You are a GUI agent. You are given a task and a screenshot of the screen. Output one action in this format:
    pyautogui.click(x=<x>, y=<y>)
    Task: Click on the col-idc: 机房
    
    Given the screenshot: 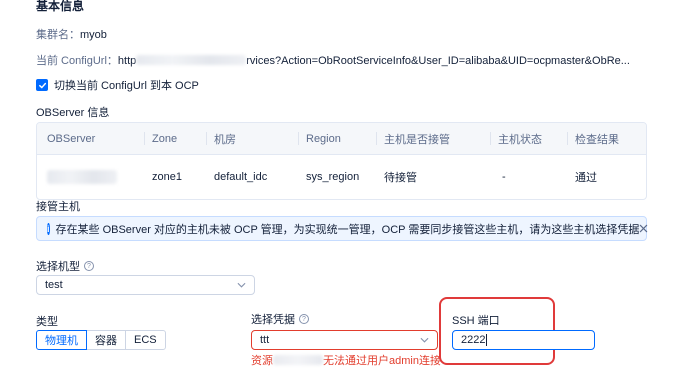 What is the action you would take?
    pyautogui.click(x=252, y=138)
    